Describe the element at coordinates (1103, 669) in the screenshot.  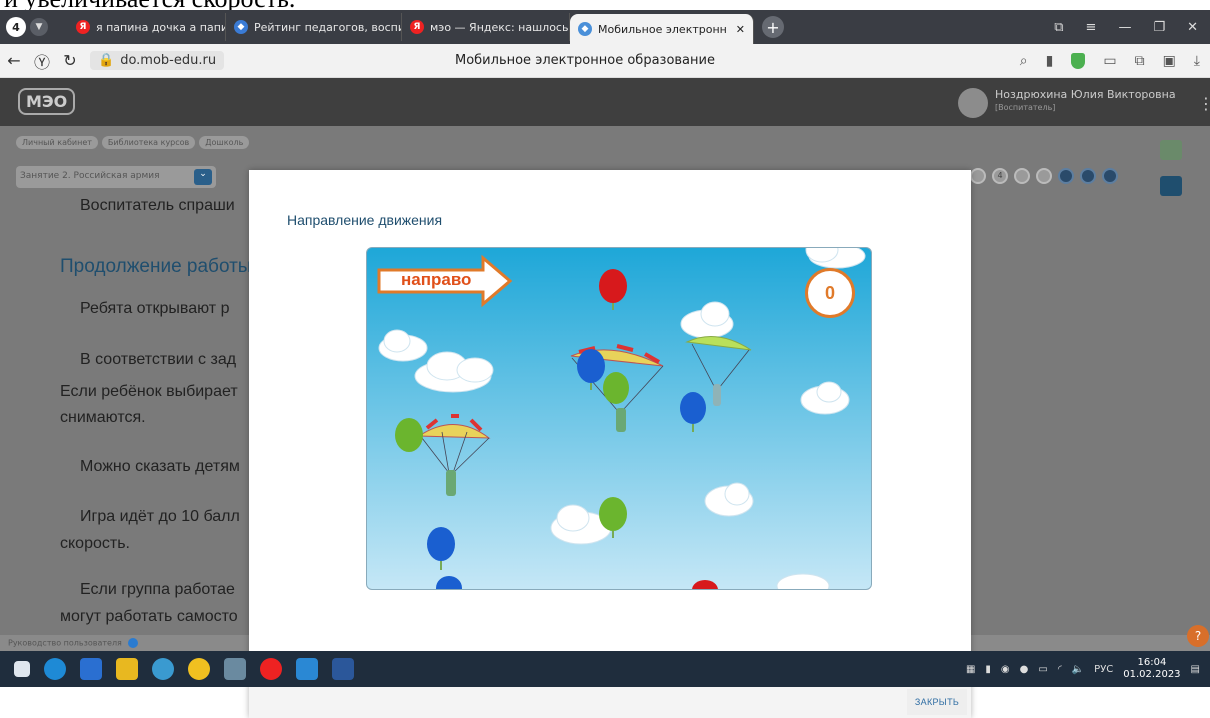
I see `language-indicator: РУС` at that location.